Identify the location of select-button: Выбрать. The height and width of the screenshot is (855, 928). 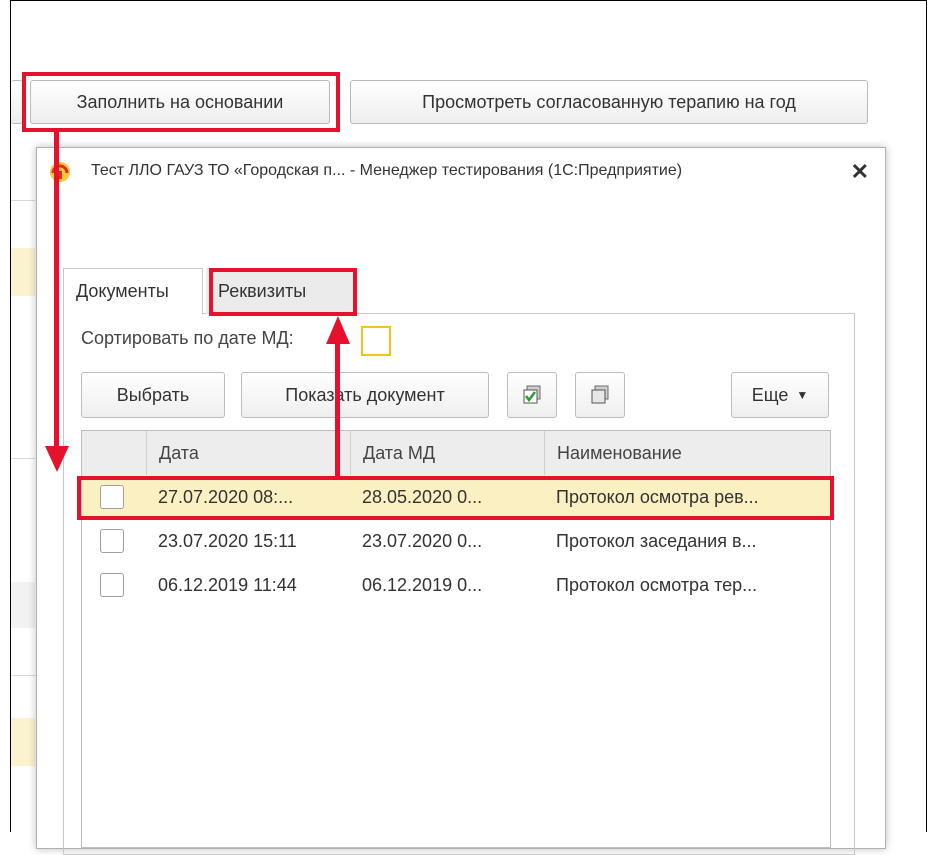
(153, 395).